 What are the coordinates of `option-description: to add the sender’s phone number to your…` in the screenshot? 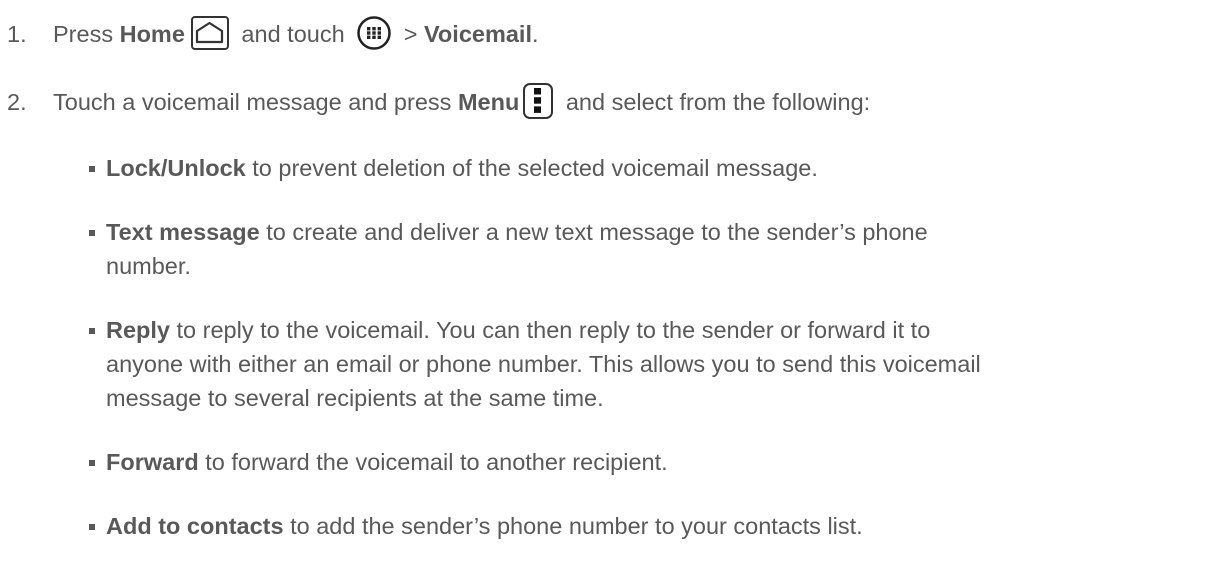 It's located at (573, 526).